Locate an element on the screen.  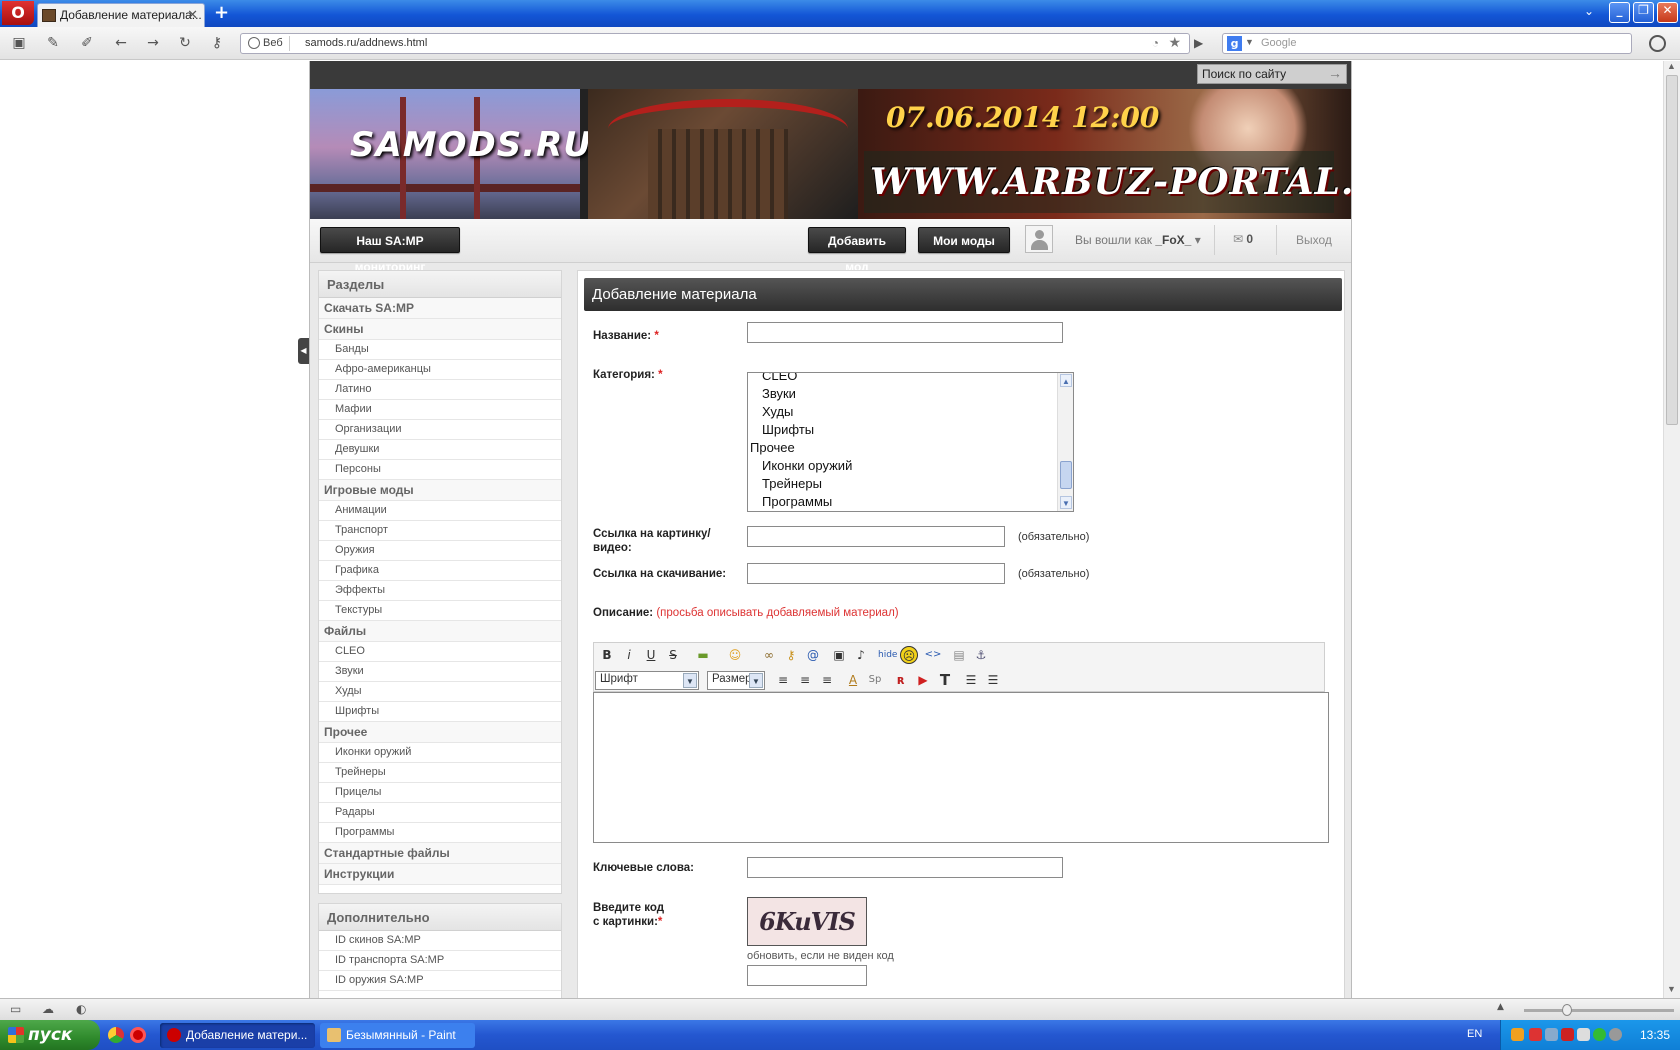
zoom-slider is located at coordinates (1599, 1010).